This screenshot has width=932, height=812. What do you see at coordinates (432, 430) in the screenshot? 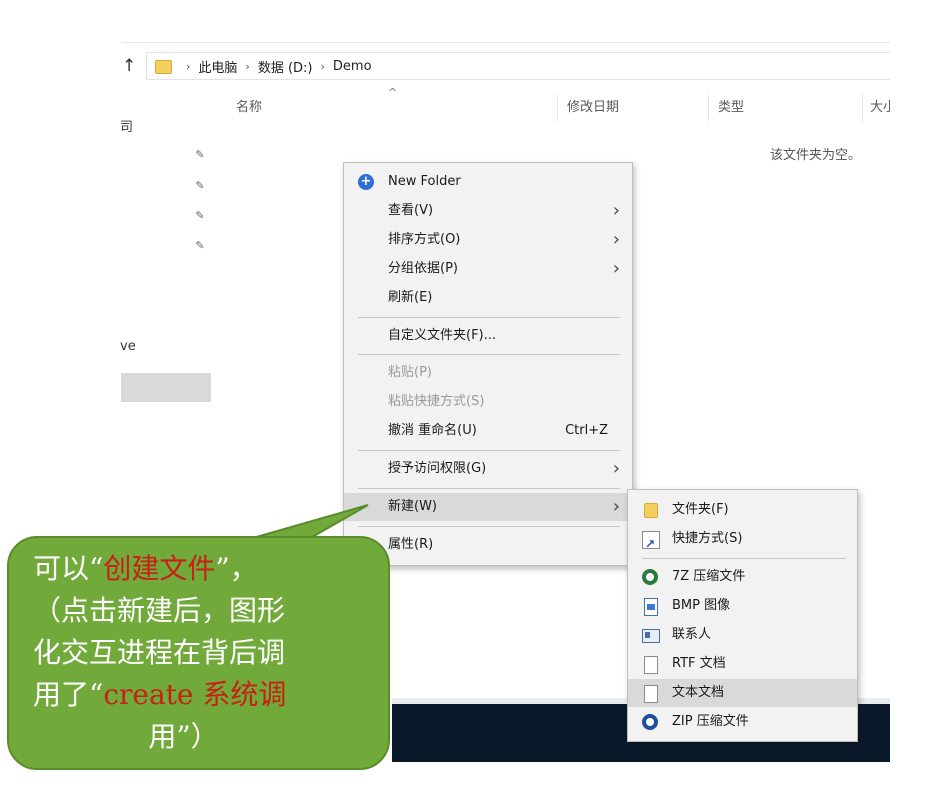
I see `menu-item-label: 撤消 重命名(U)` at bounding box center [432, 430].